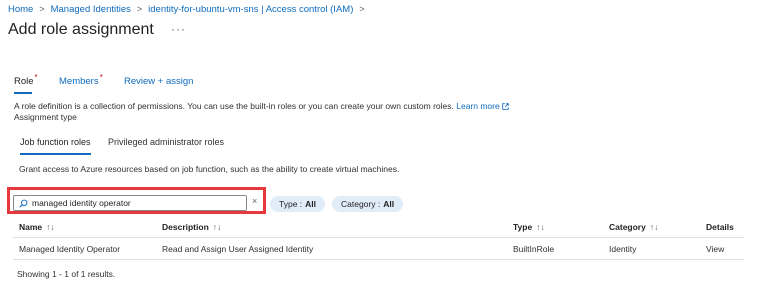 The width and height of the screenshot is (761, 293). Describe the element at coordinates (55, 146) in the screenshot. I see `tab-job-function-roles: Job function roles` at that location.